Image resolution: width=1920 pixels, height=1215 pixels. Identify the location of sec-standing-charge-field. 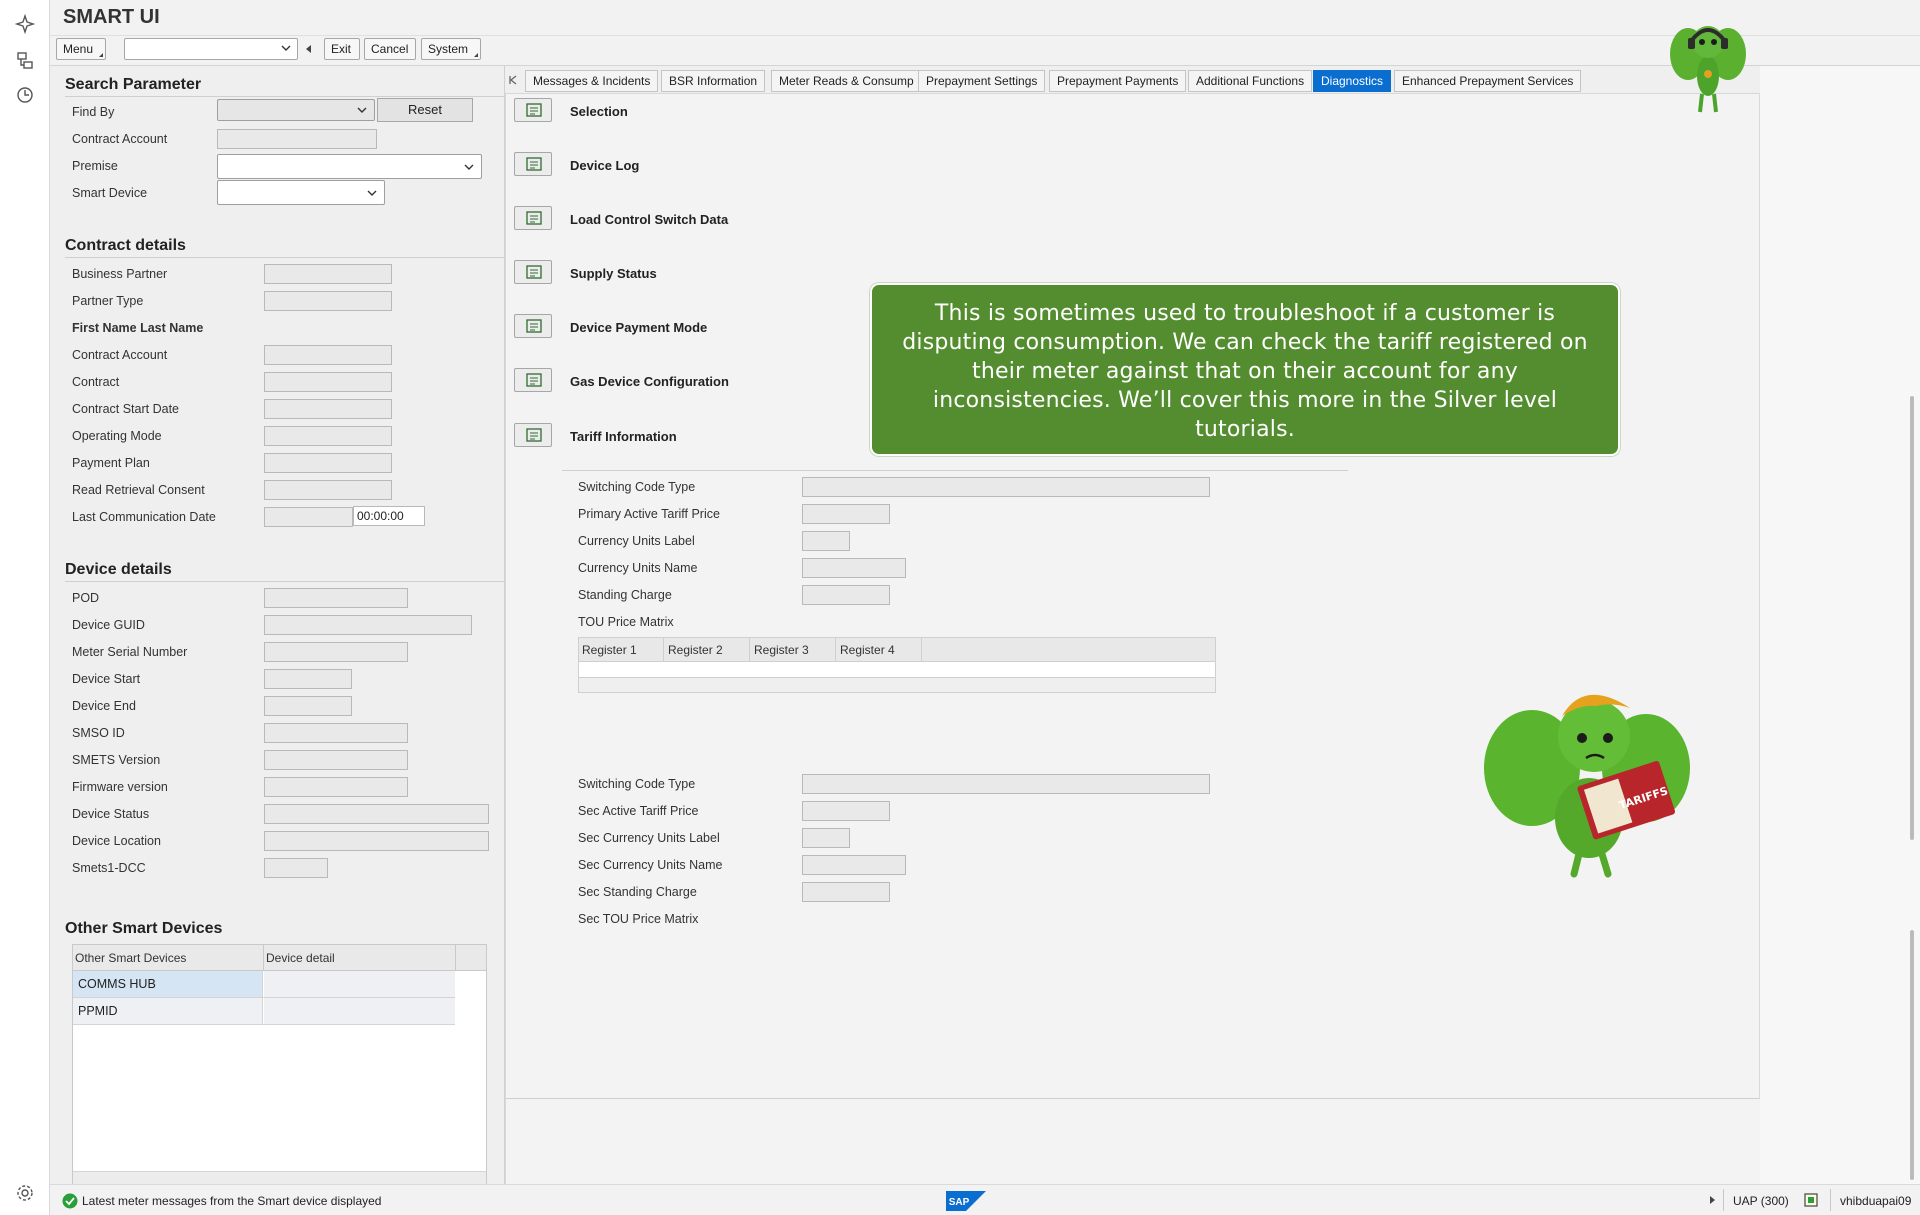
(846, 892).